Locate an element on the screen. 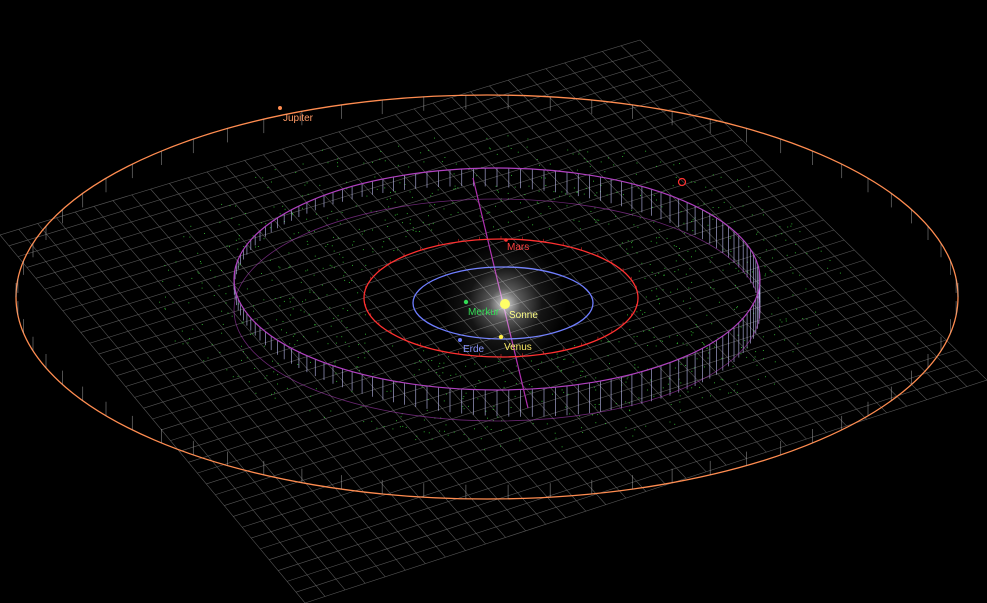  jupiter-planet is located at coordinates (280, 108).